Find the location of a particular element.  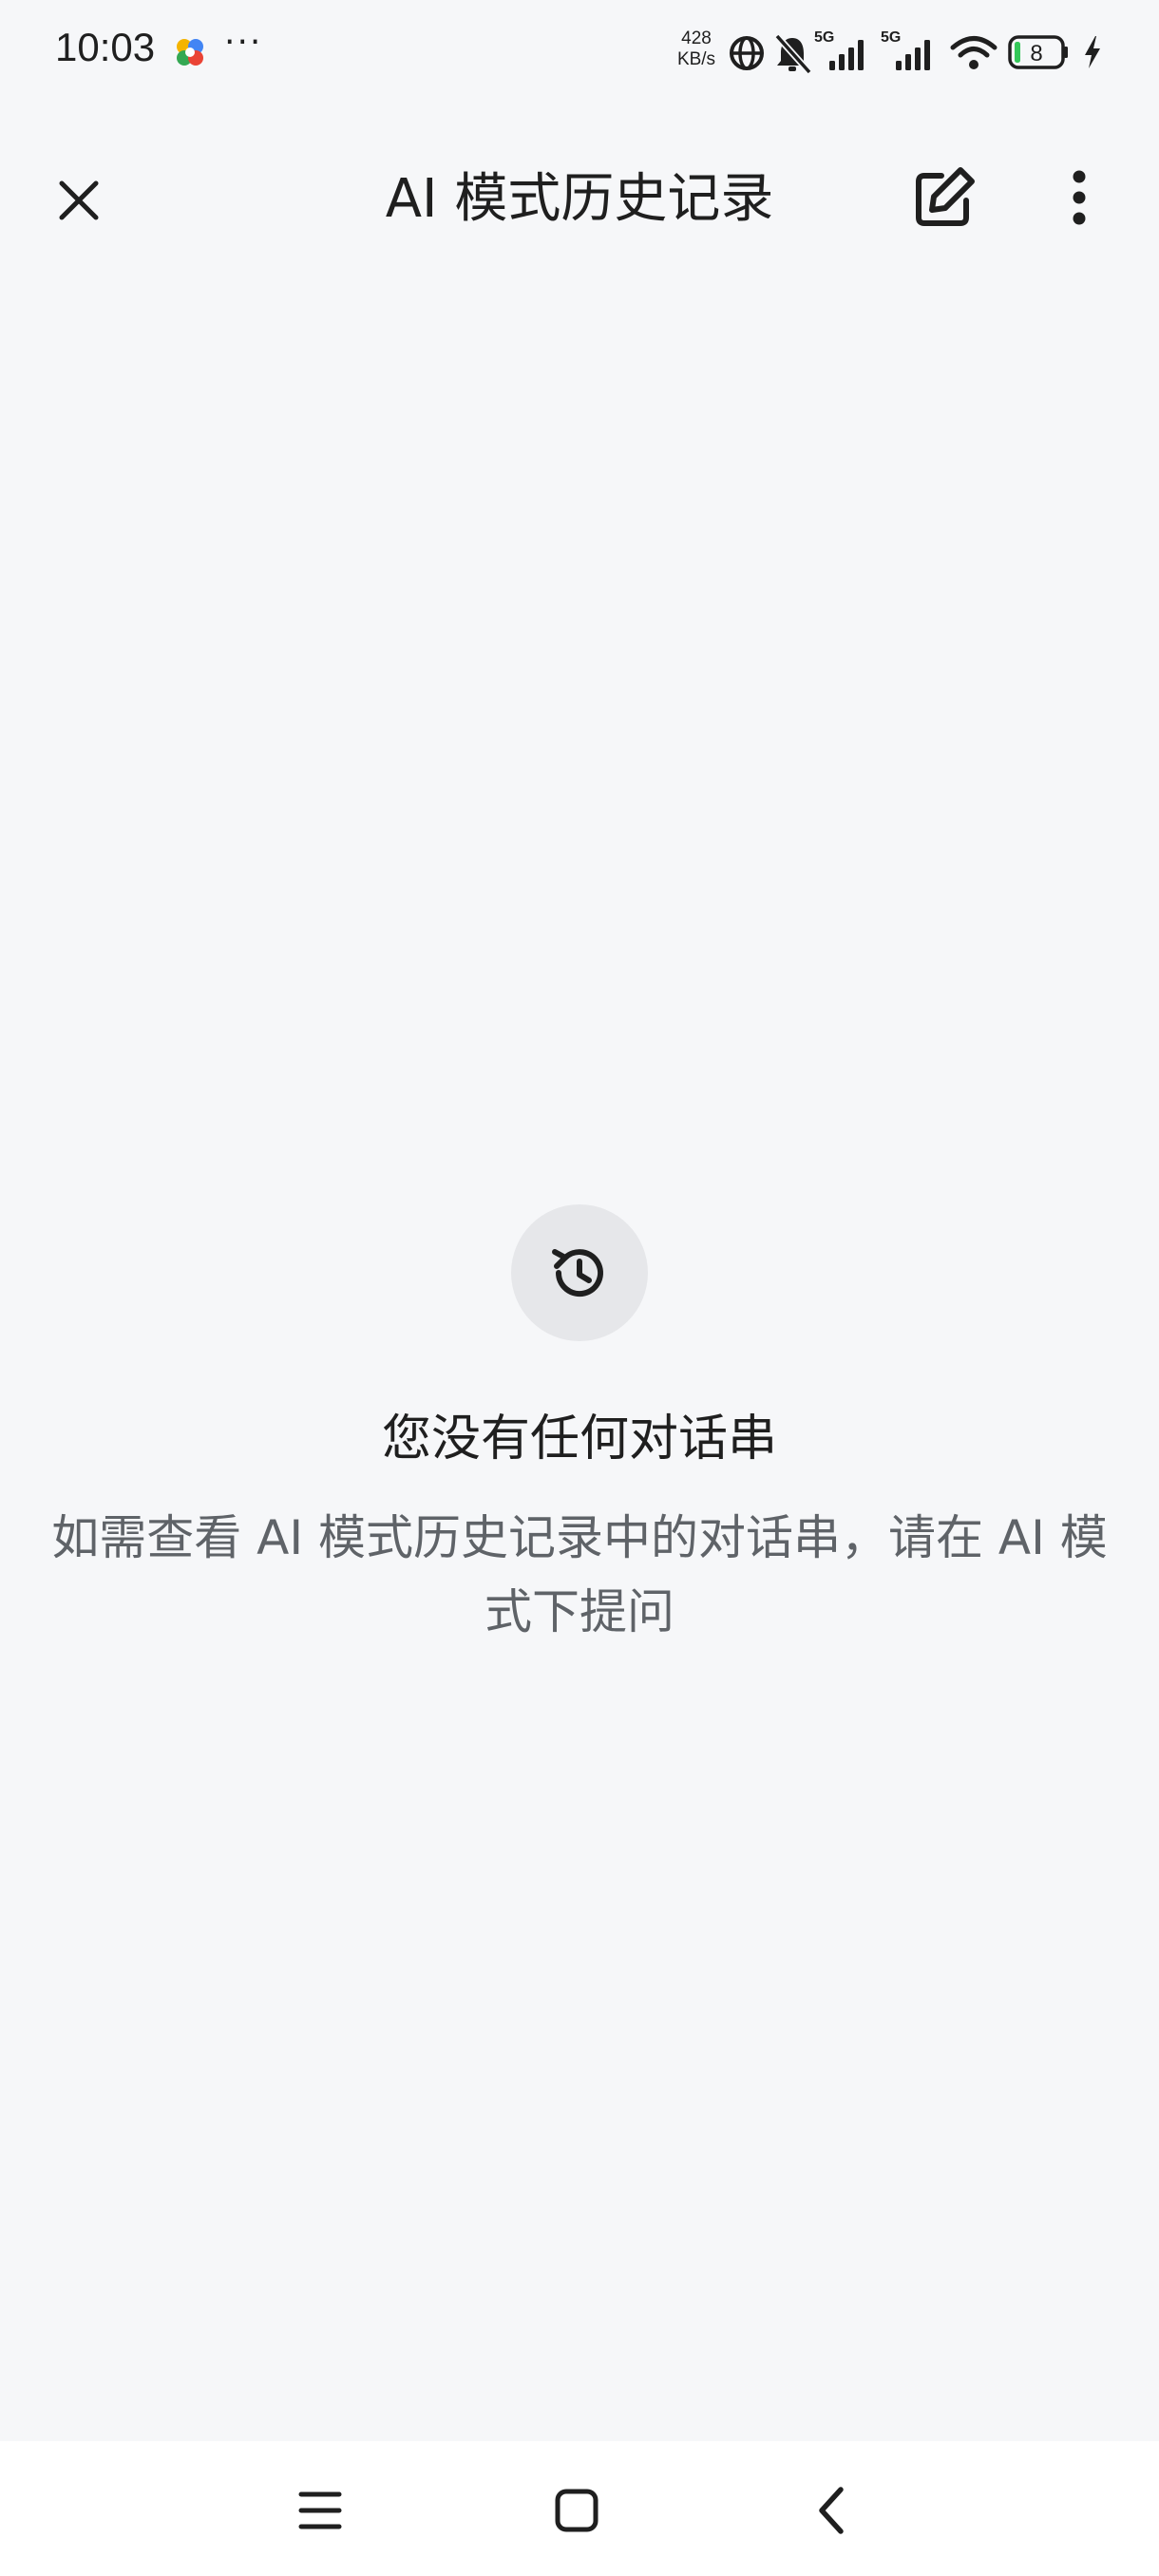

edit-icon is located at coordinates (945, 196).